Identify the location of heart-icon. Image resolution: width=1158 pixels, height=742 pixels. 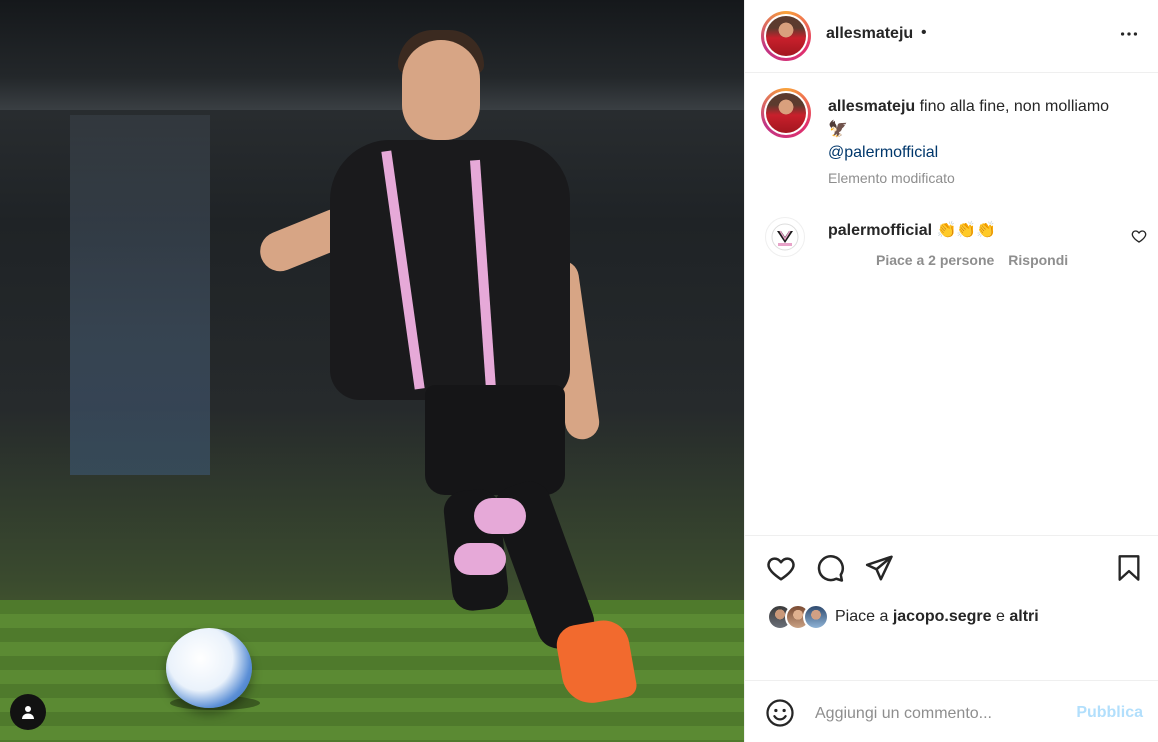
(781, 569).